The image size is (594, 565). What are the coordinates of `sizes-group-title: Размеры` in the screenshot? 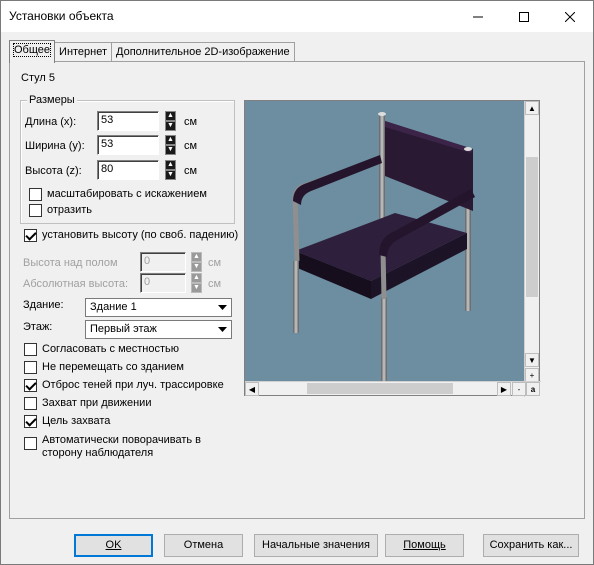 It's located at (52, 100).